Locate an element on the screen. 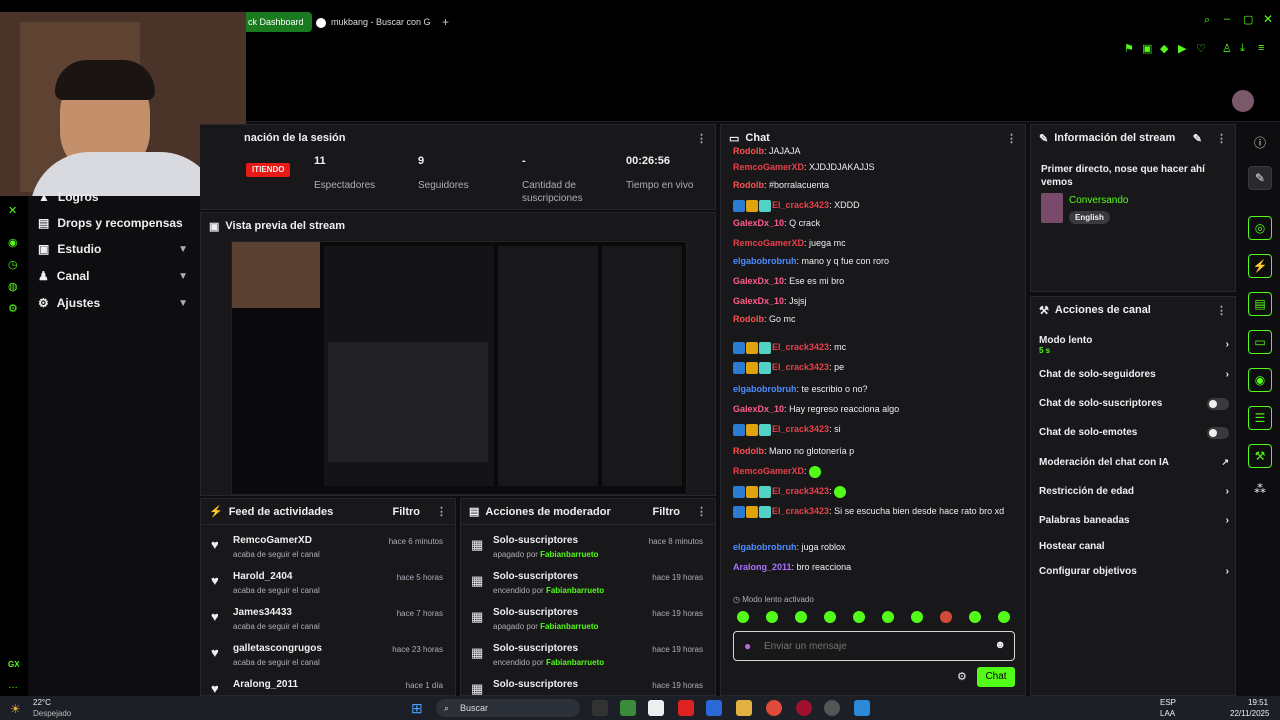  target-icon: ◎ is located at coordinates (1260, 228).